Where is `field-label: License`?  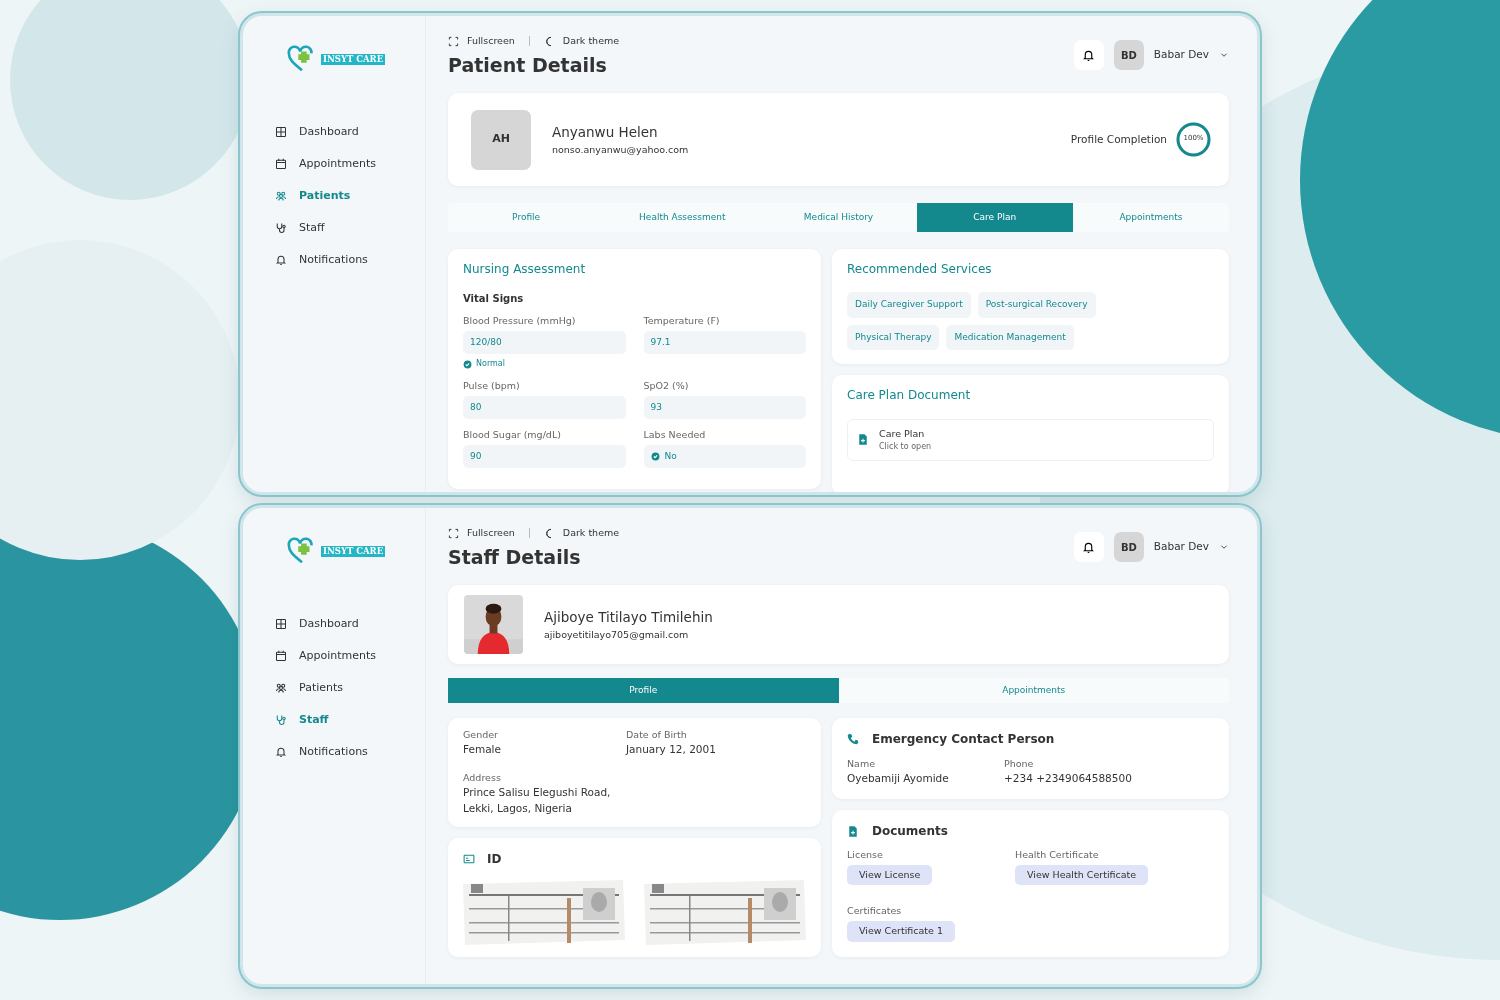
field-label: License is located at coordinates (865, 855).